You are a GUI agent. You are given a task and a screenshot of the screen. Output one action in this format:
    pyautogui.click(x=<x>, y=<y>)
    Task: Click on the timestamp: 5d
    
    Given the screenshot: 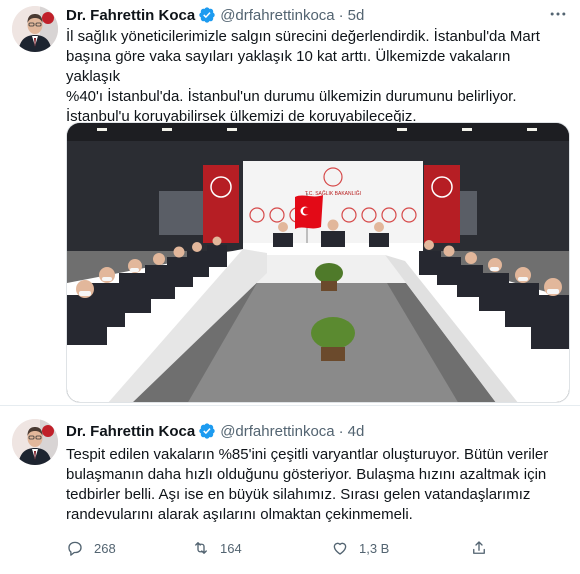 What is the action you would take?
    pyautogui.click(x=356, y=15)
    